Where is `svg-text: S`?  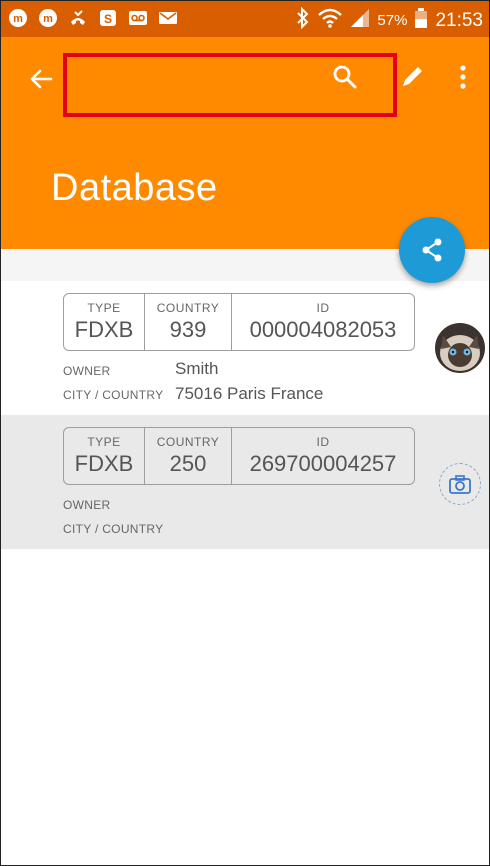 svg-text: S is located at coordinates (108, 19).